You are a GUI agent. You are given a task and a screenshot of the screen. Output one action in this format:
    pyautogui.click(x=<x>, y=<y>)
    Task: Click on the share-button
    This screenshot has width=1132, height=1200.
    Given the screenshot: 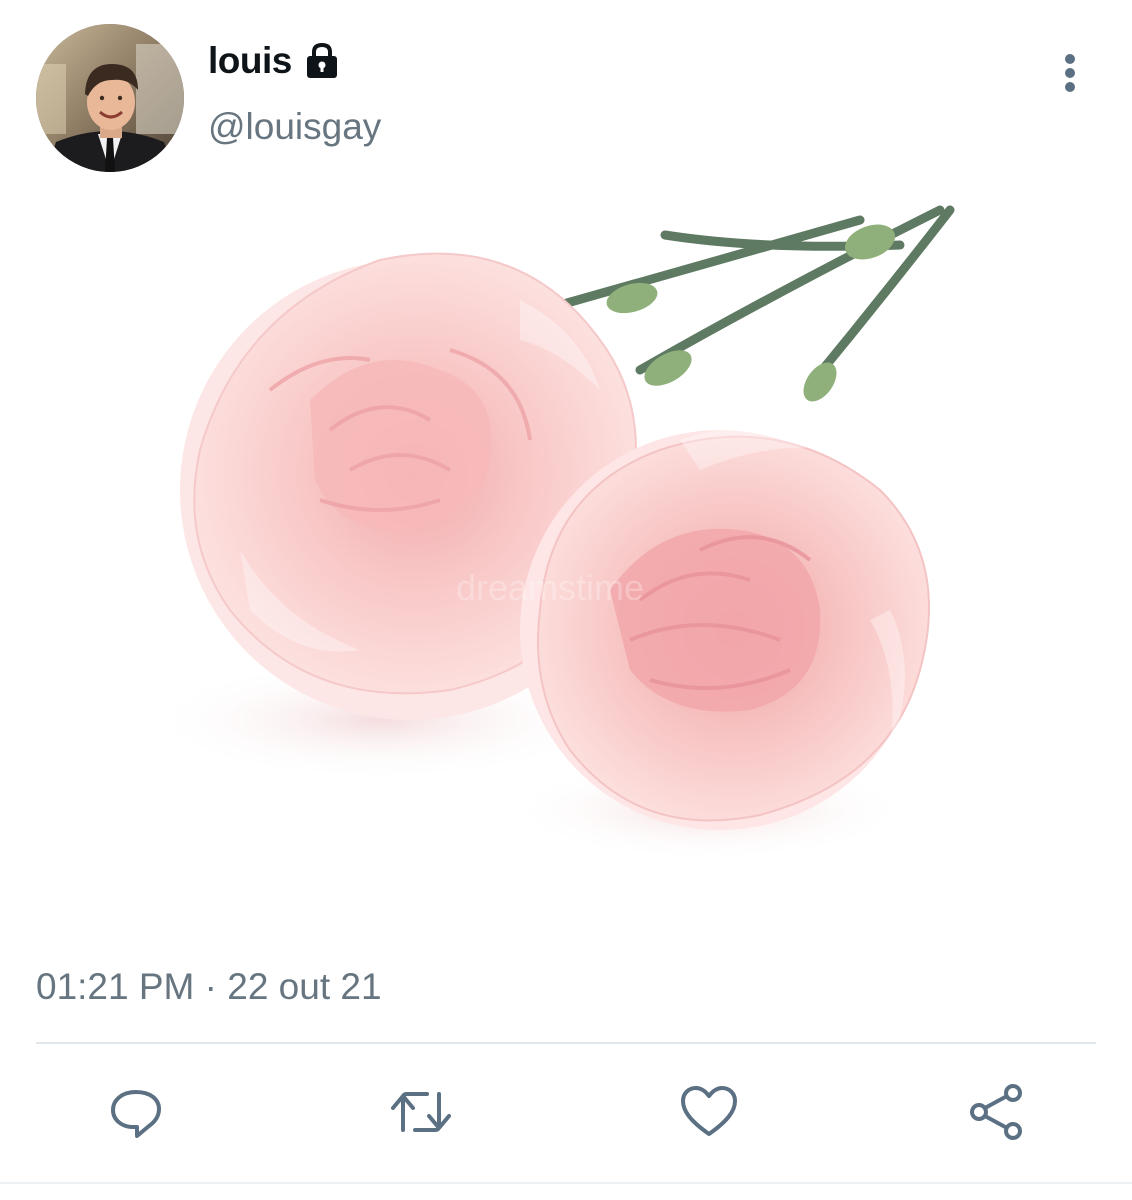 What is the action you would take?
    pyautogui.click(x=997, y=1112)
    